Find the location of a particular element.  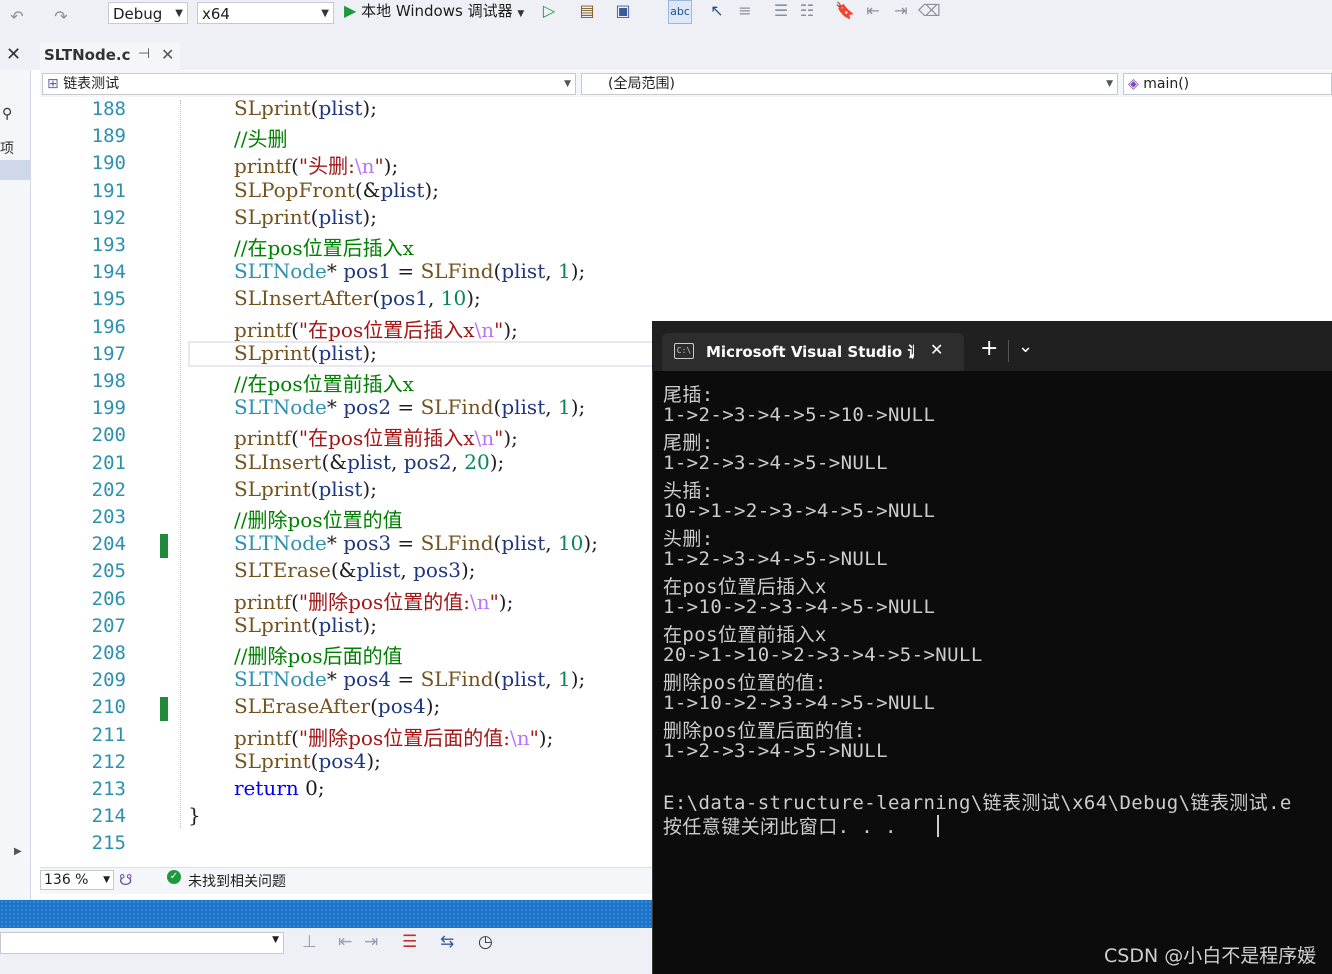

undo-icon: ↶ is located at coordinates (17, 17).